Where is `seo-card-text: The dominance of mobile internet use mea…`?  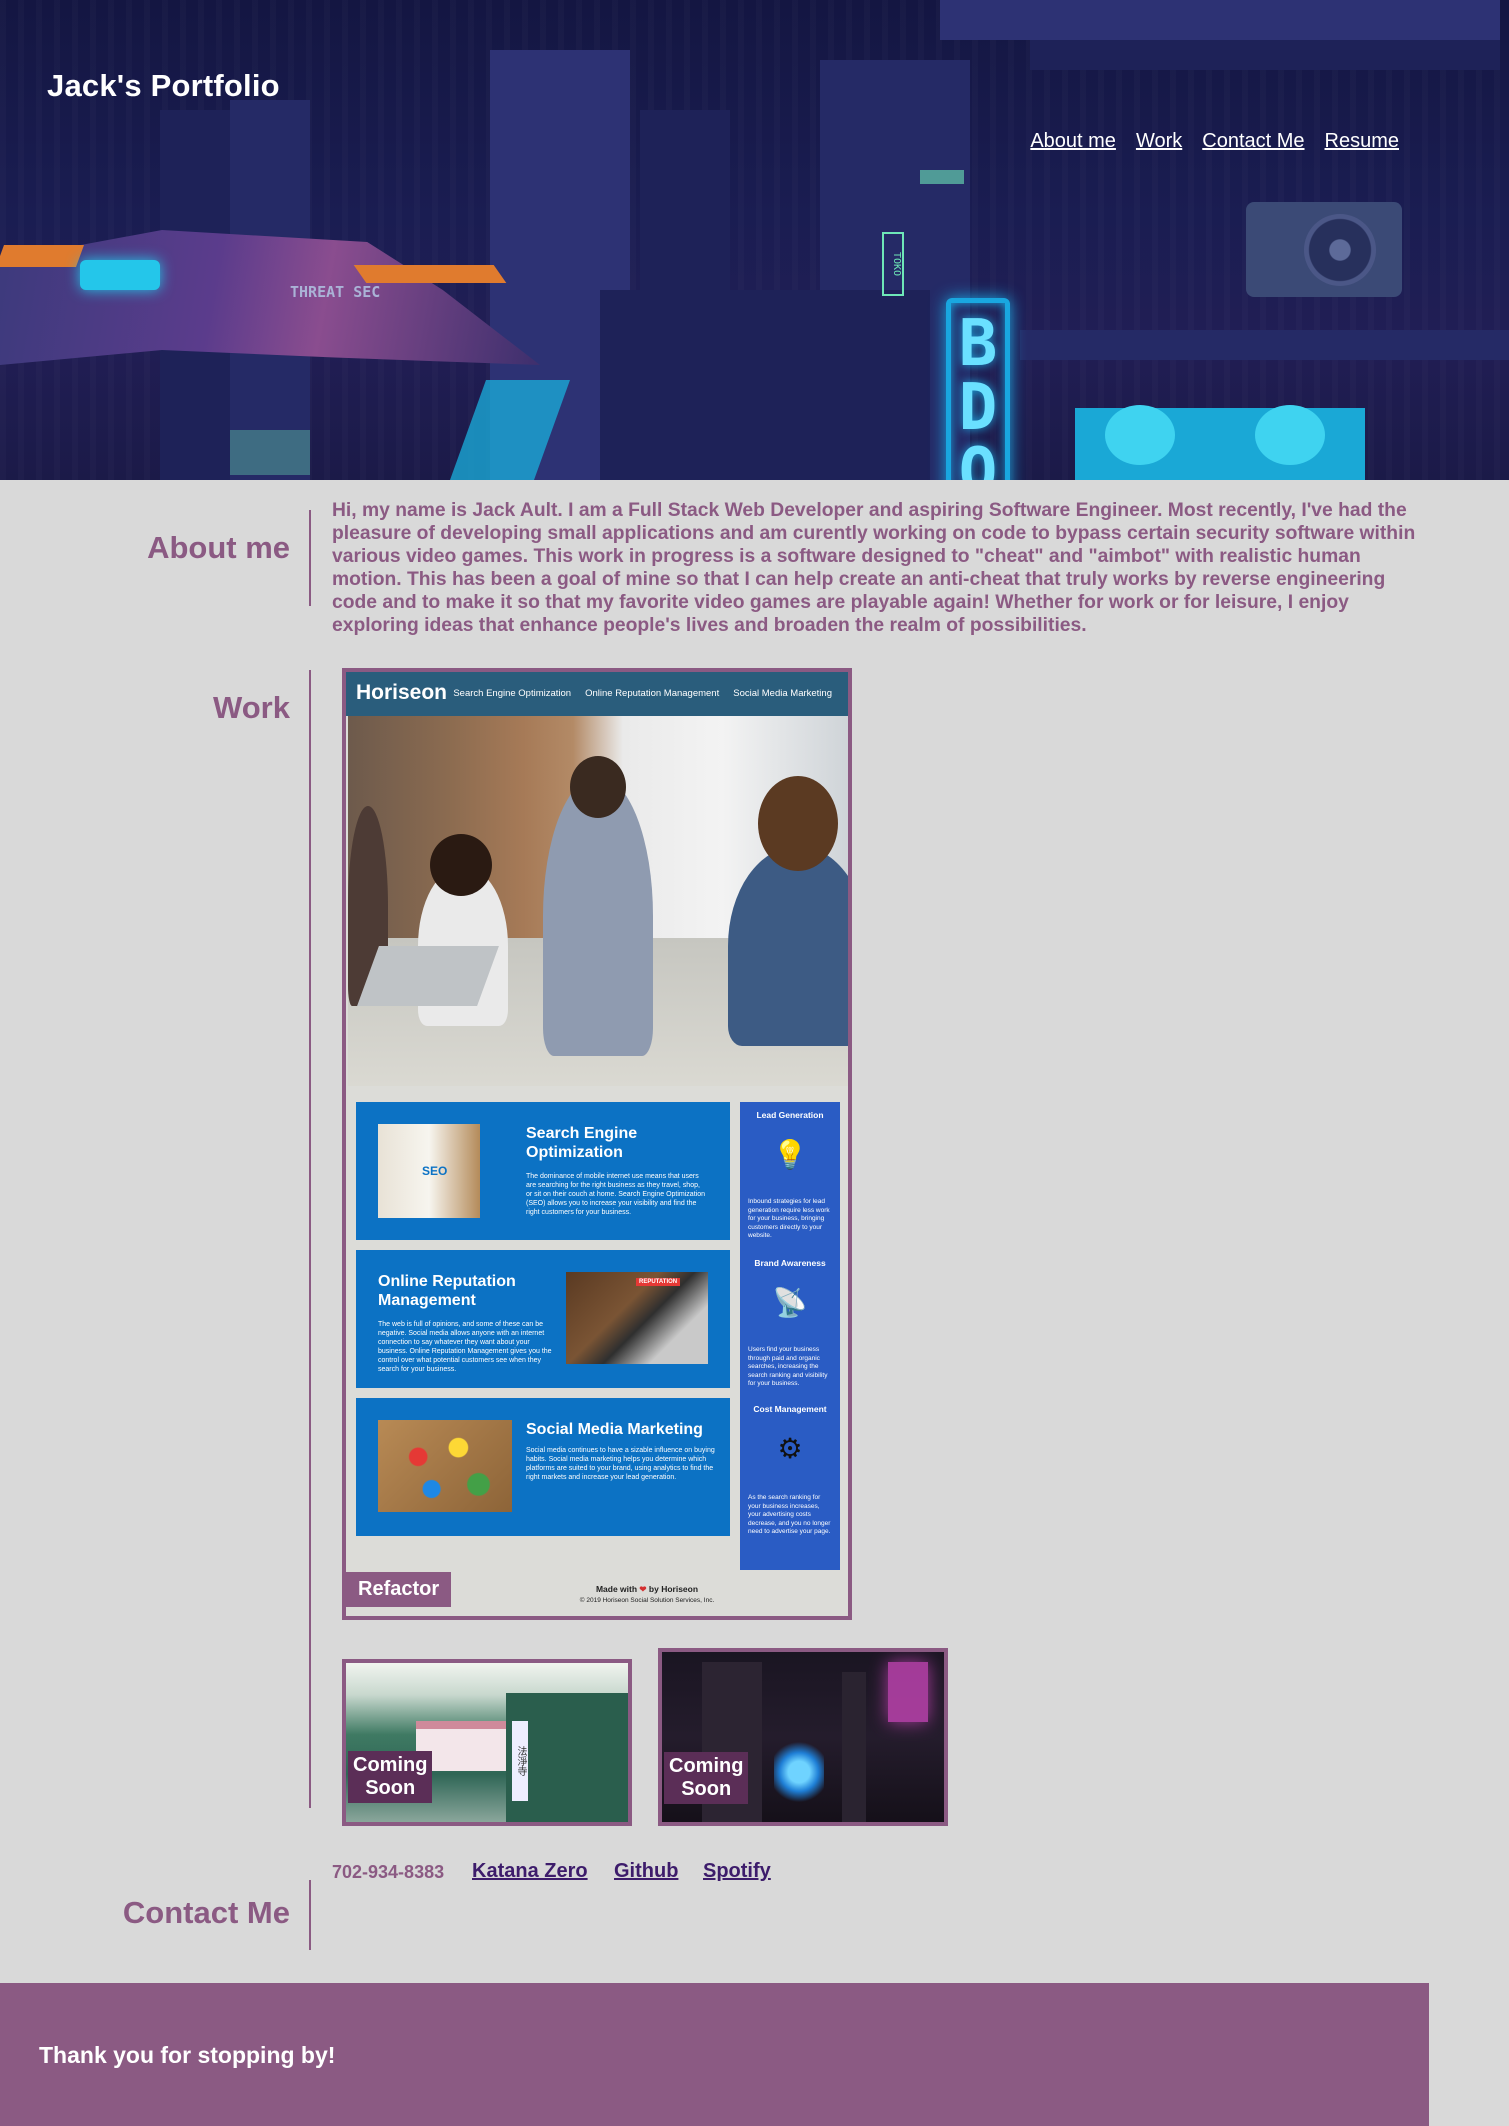 seo-card-text: The dominance of mobile internet use mea… is located at coordinates (615, 1194).